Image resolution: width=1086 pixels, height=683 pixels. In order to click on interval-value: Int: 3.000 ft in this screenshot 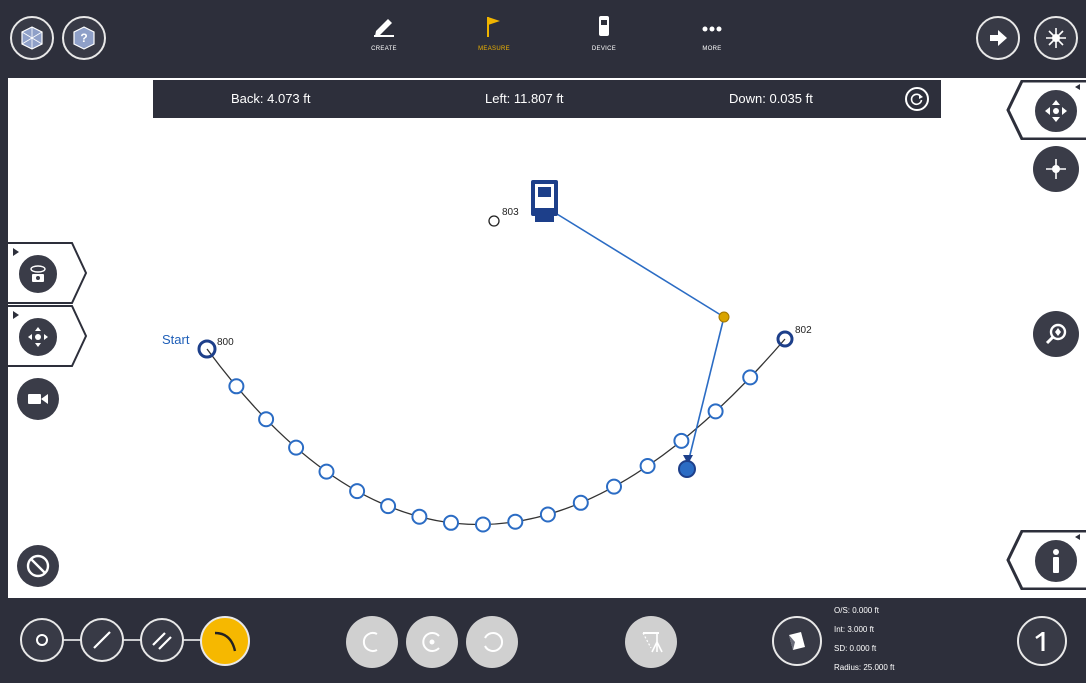, I will do `click(854, 629)`.